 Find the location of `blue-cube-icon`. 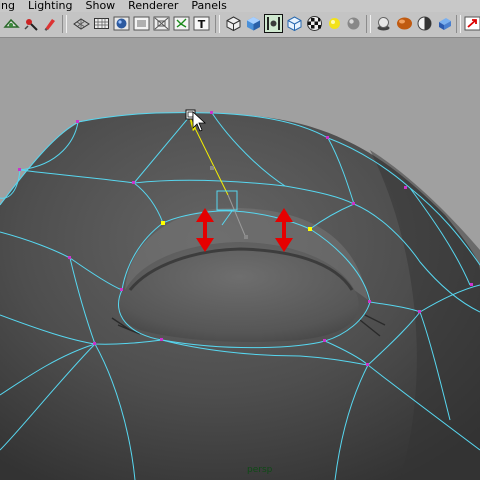

blue-cube-icon is located at coordinates (444, 23).